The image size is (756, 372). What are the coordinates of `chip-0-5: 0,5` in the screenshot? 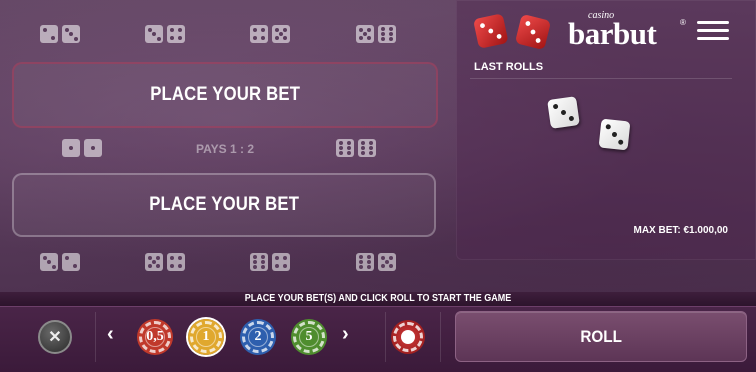 It's located at (155, 337).